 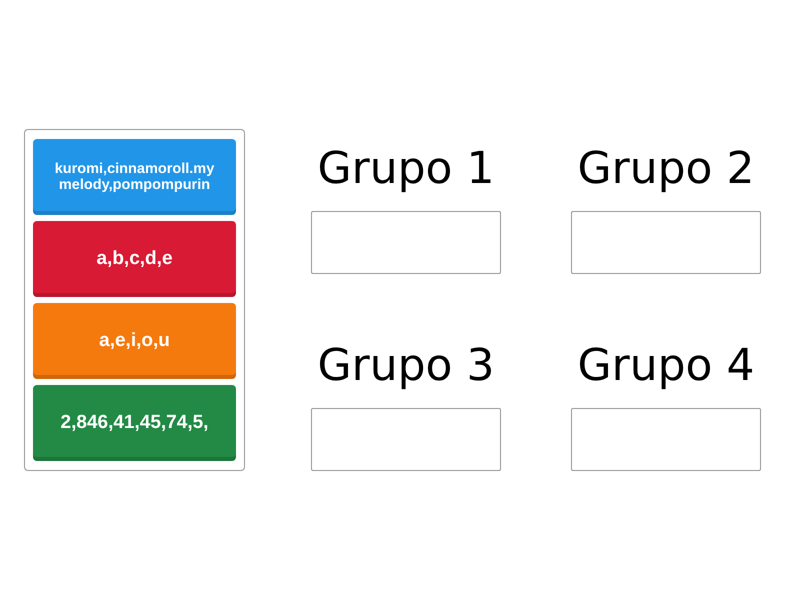 I want to click on group-title: Grupo 1, so click(x=406, y=169).